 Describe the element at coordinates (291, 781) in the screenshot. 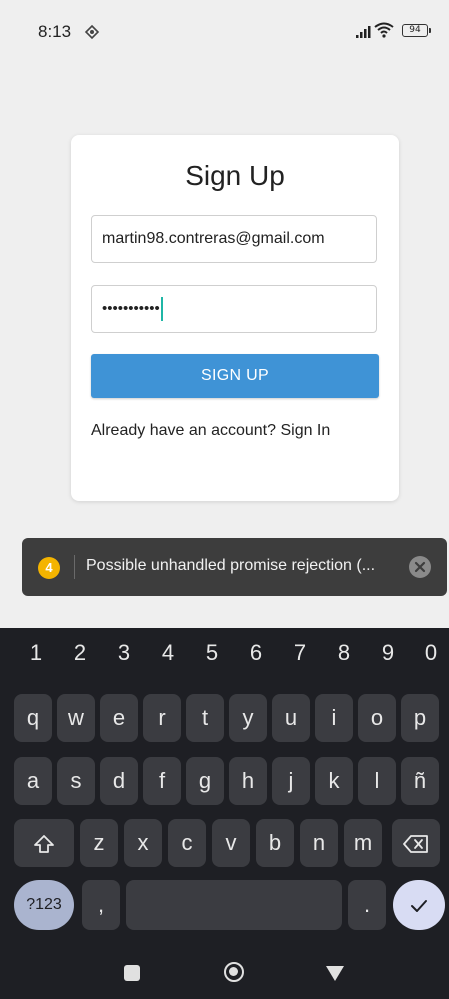

I see `key-j: j` at that location.